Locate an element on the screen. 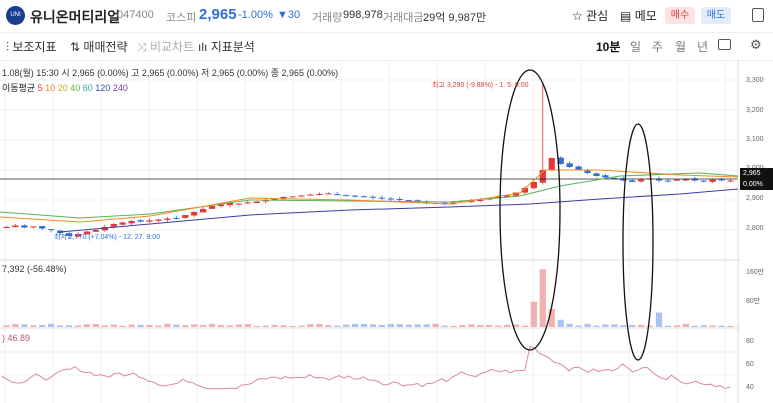  ma-60: 60 is located at coordinates (87, 88).